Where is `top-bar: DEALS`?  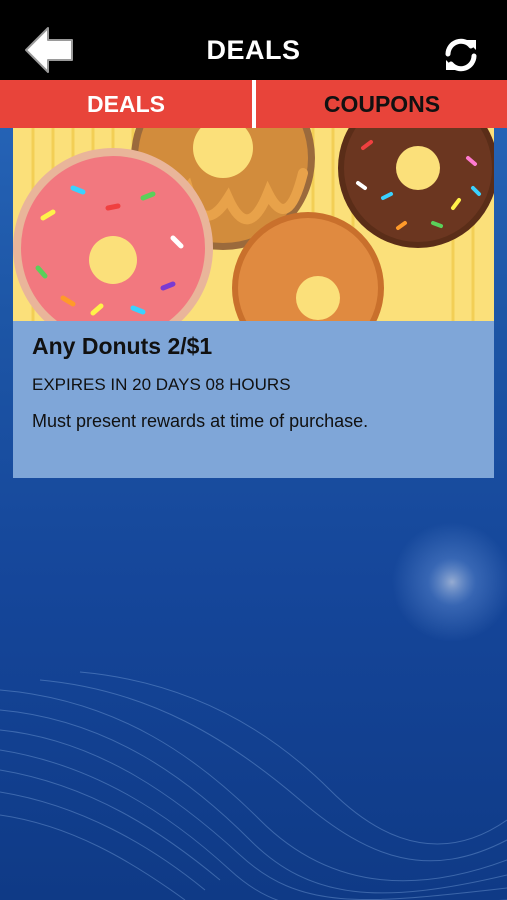
top-bar: DEALS is located at coordinates (253, 40).